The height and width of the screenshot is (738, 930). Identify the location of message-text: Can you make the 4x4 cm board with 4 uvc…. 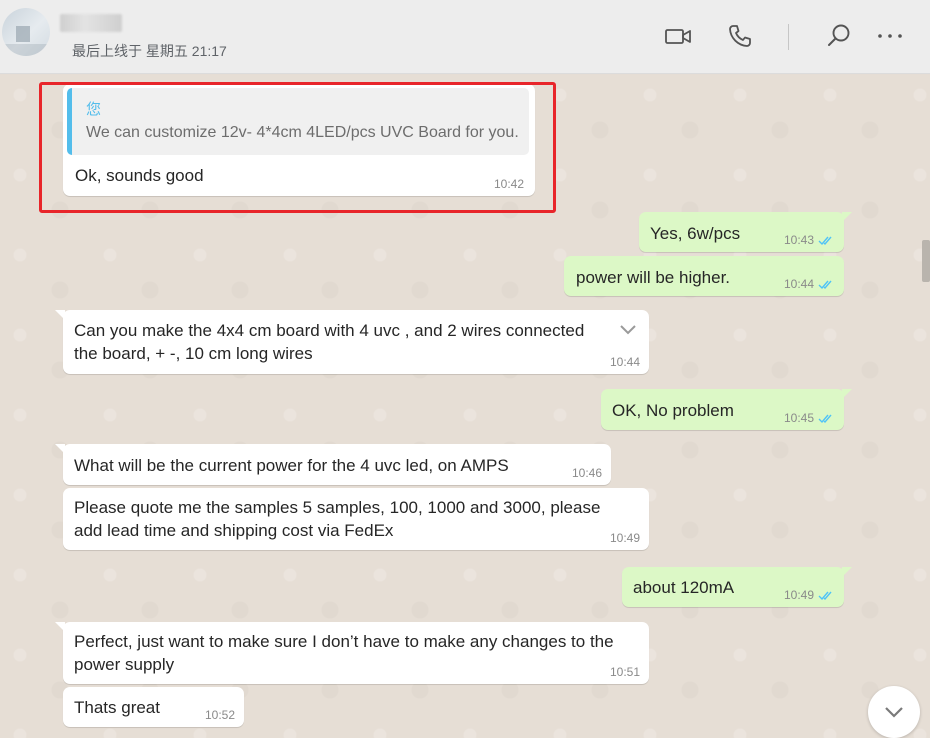
(329, 342).